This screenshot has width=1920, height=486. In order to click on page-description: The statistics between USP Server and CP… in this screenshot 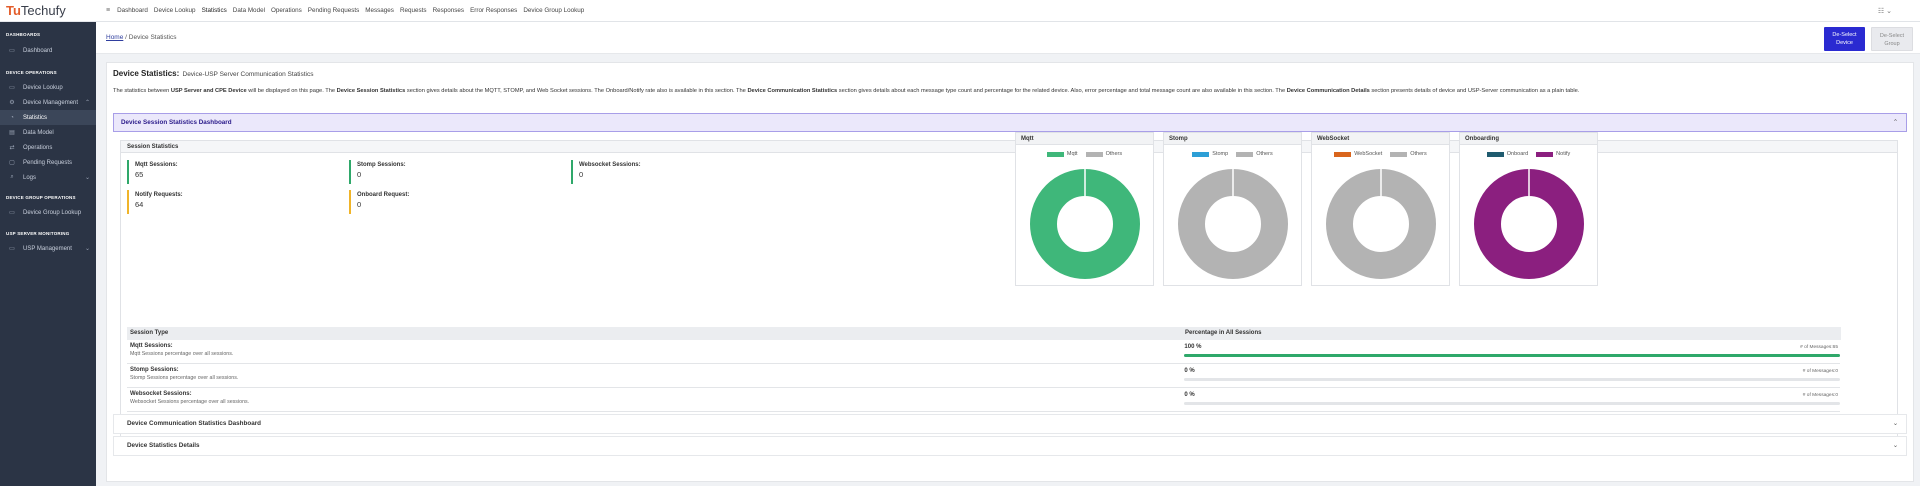, I will do `click(846, 91)`.